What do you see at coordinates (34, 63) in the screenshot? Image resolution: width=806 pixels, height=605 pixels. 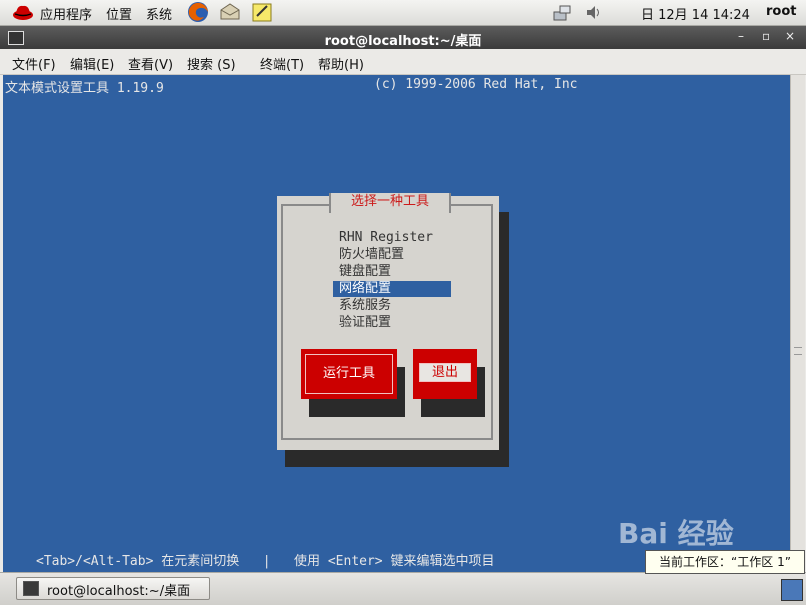 I see `menu-file: 文件(F)` at bounding box center [34, 63].